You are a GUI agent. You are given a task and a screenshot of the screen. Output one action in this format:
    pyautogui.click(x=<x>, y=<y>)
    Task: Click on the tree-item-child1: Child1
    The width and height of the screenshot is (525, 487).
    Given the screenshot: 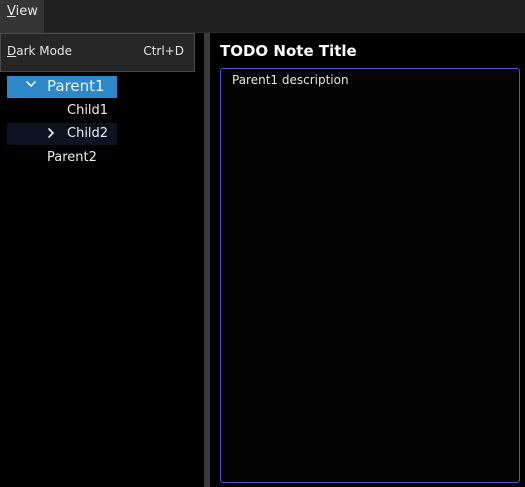 What is the action you would take?
    pyautogui.click(x=62, y=111)
    